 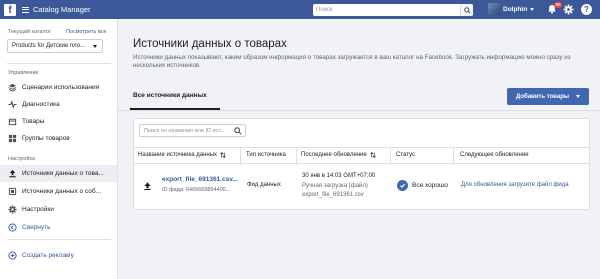 What do you see at coordinates (402, 185) in the screenshot?
I see `check-circle-icon` at bounding box center [402, 185].